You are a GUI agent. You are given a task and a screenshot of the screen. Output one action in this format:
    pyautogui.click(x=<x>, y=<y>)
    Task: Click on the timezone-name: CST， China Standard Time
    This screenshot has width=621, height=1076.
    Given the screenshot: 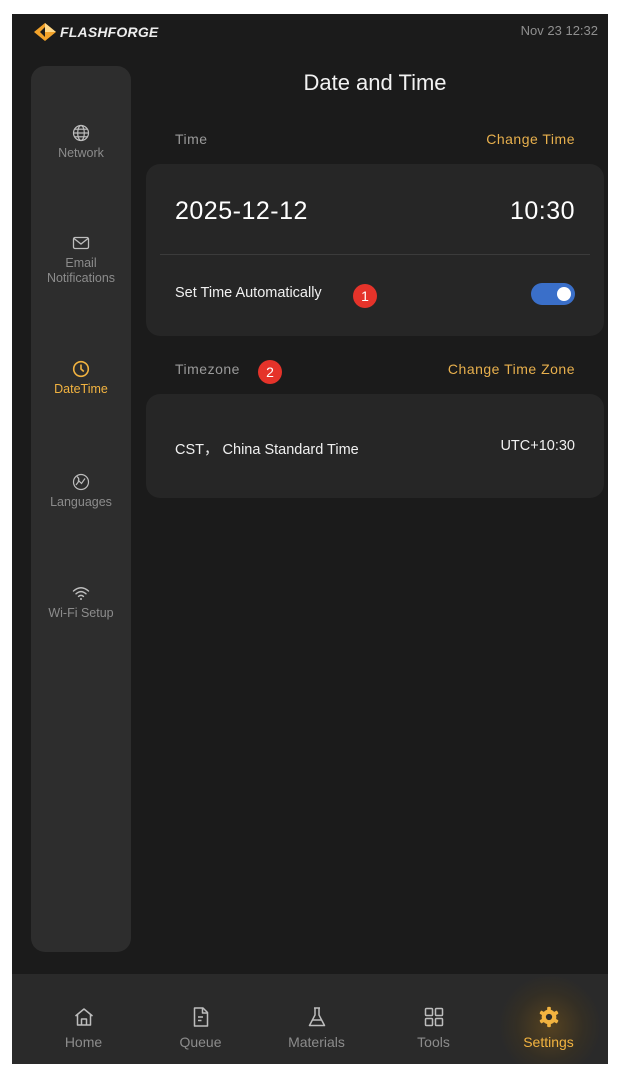 What is the action you would take?
    pyautogui.click(x=267, y=450)
    